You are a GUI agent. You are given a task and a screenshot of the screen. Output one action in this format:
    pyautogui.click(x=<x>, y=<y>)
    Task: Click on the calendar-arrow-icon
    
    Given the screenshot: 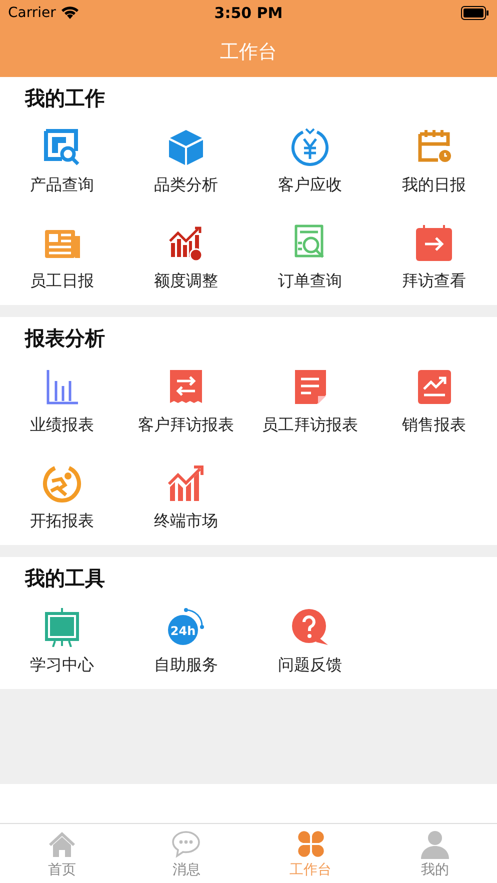 What is the action you would take?
    pyautogui.click(x=434, y=242)
    